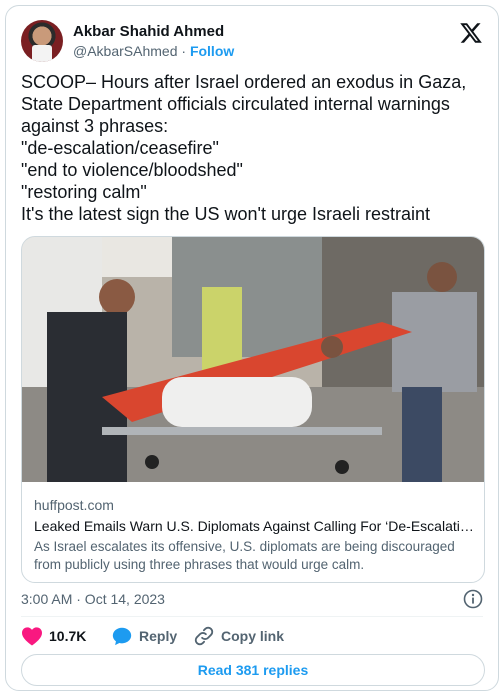 The image size is (504, 696). Describe the element at coordinates (212, 51) in the screenshot. I see `follow-button: Follow` at that location.